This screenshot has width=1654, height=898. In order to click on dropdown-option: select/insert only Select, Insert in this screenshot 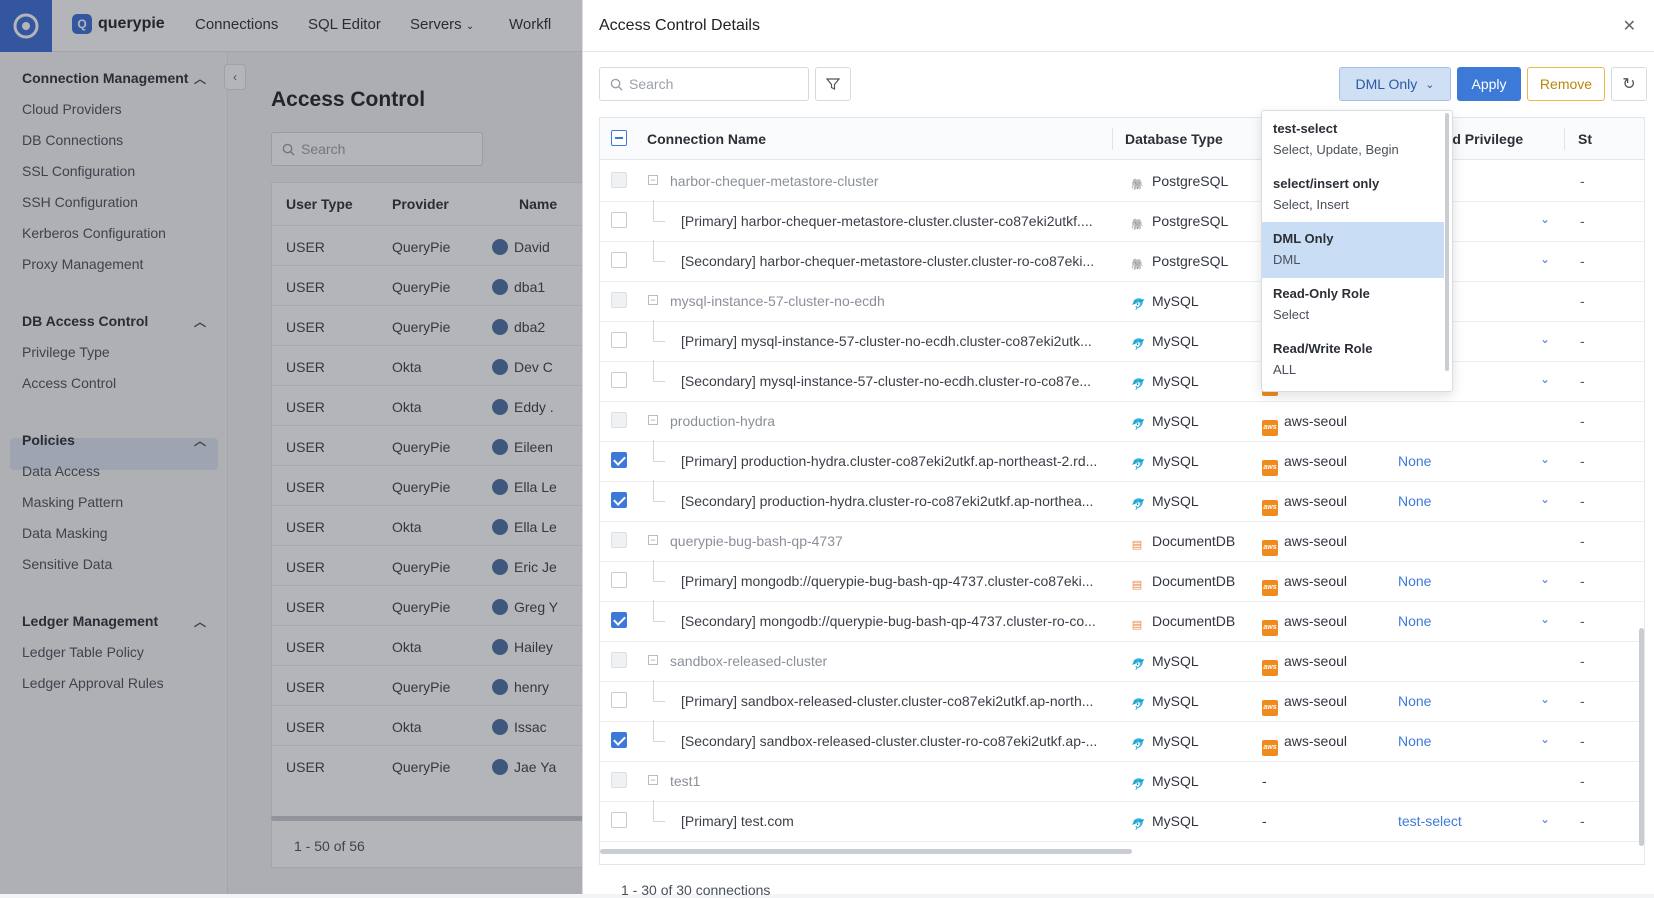, I will do `click(1353, 195)`.